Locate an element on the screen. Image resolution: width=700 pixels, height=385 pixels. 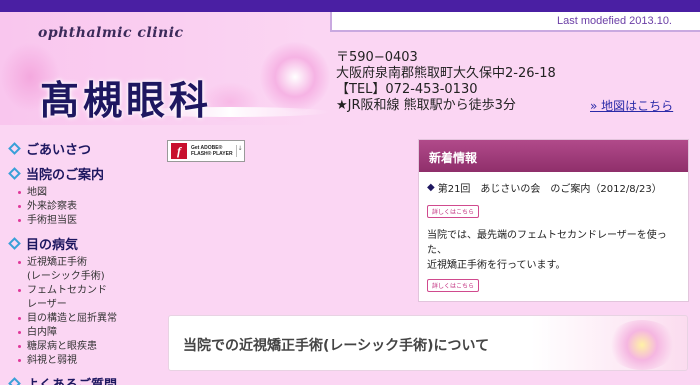
sidebar-section-clinic-guide: 当院のご案内 is located at coordinates (84, 173).